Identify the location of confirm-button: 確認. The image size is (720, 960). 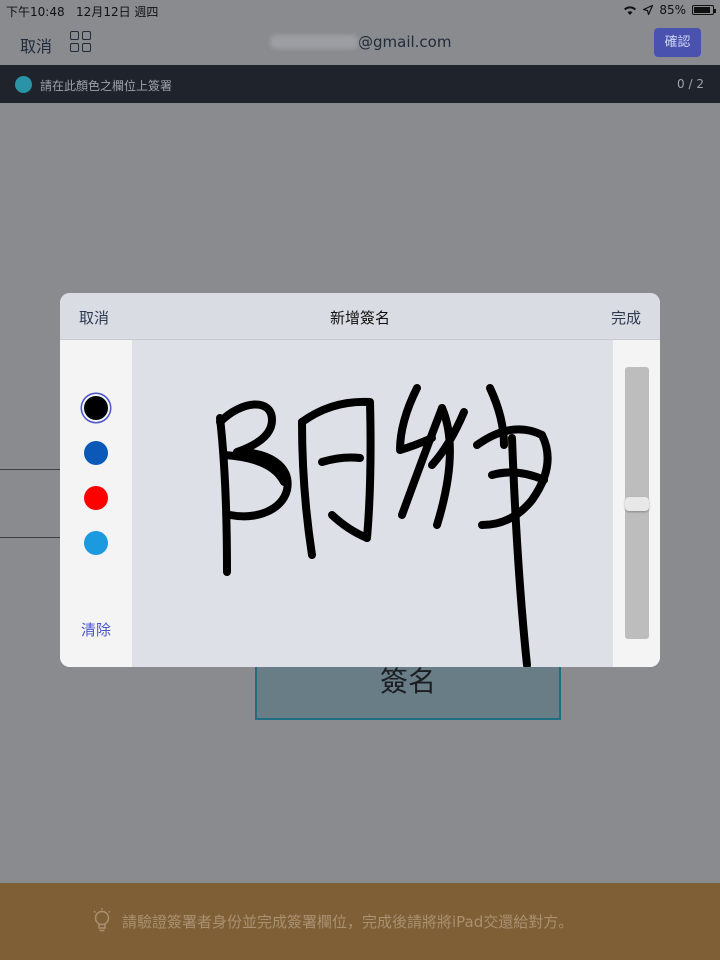
(677, 42).